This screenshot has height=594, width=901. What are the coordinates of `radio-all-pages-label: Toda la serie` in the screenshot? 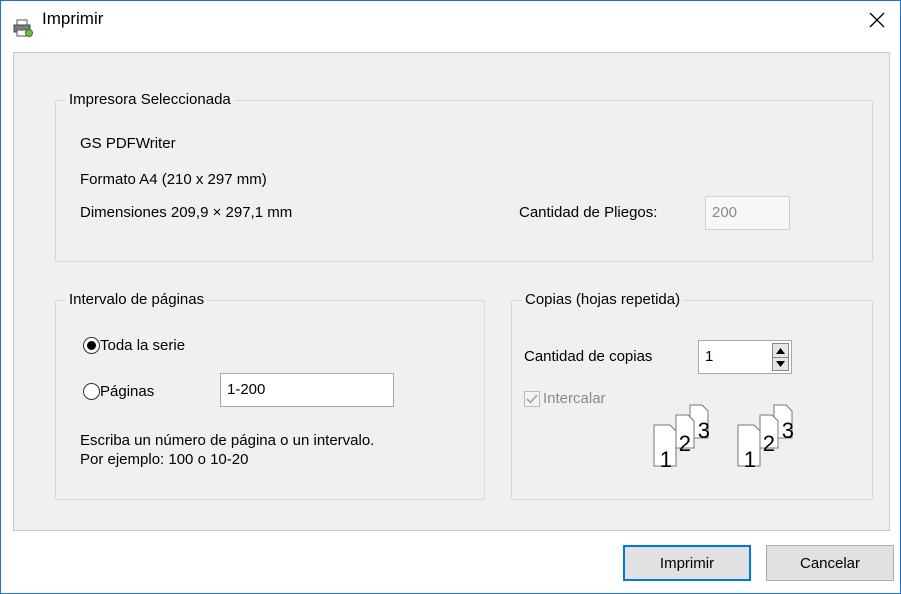 It's located at (142, 345).